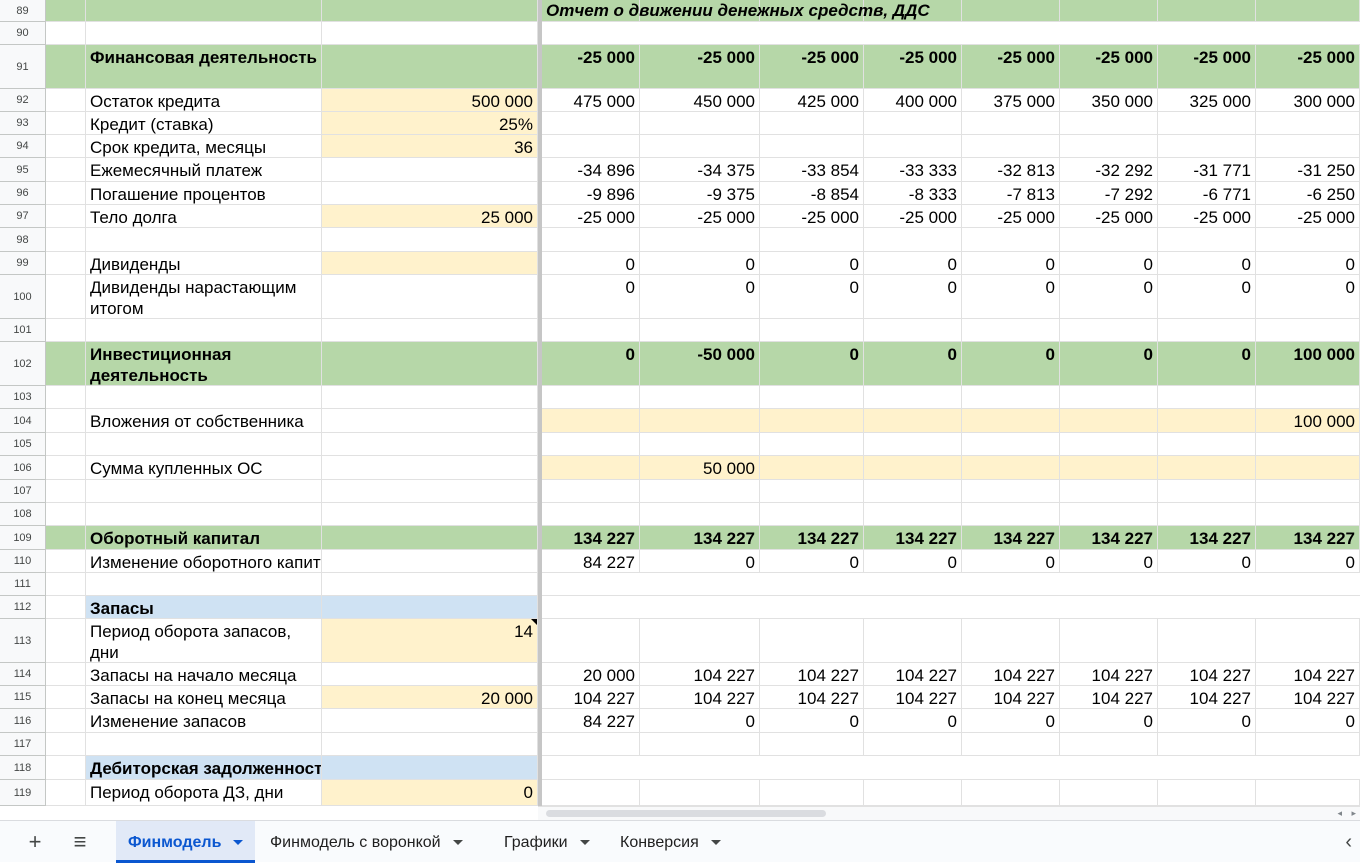 Image resolution: width=1360 pixels, height=865 pixels. I want to click on tab-charts: Графики, so click(547, 842).